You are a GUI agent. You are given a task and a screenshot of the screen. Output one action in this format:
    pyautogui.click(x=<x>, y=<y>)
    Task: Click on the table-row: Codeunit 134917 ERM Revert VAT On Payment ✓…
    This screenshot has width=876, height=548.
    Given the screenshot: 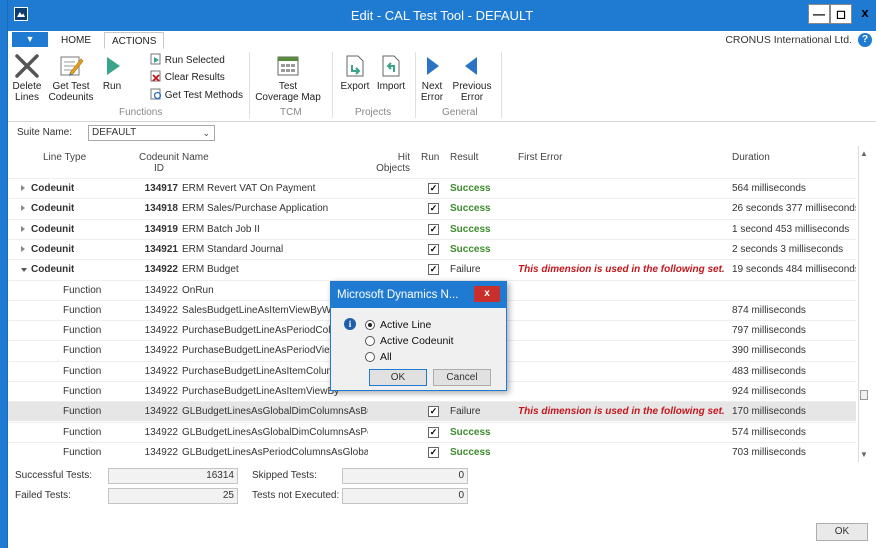 What is the action you would take?
    pyautogui.click(x=432, y=188)
    